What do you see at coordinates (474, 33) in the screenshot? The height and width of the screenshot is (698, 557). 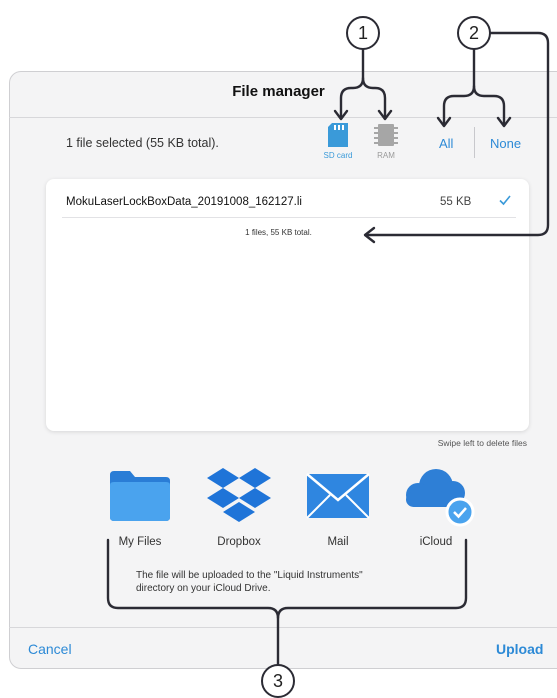 I see `callout-2: 2` at bounding box center [474, 33].